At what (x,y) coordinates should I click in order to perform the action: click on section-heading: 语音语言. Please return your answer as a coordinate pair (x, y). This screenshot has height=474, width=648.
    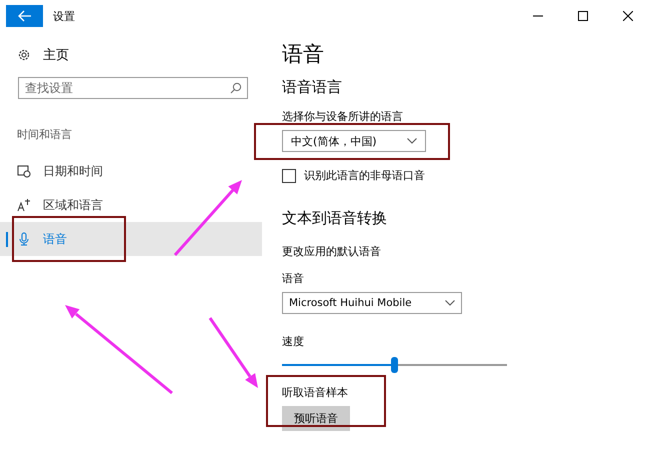
    Looking at the image, I should click on (312, 87).